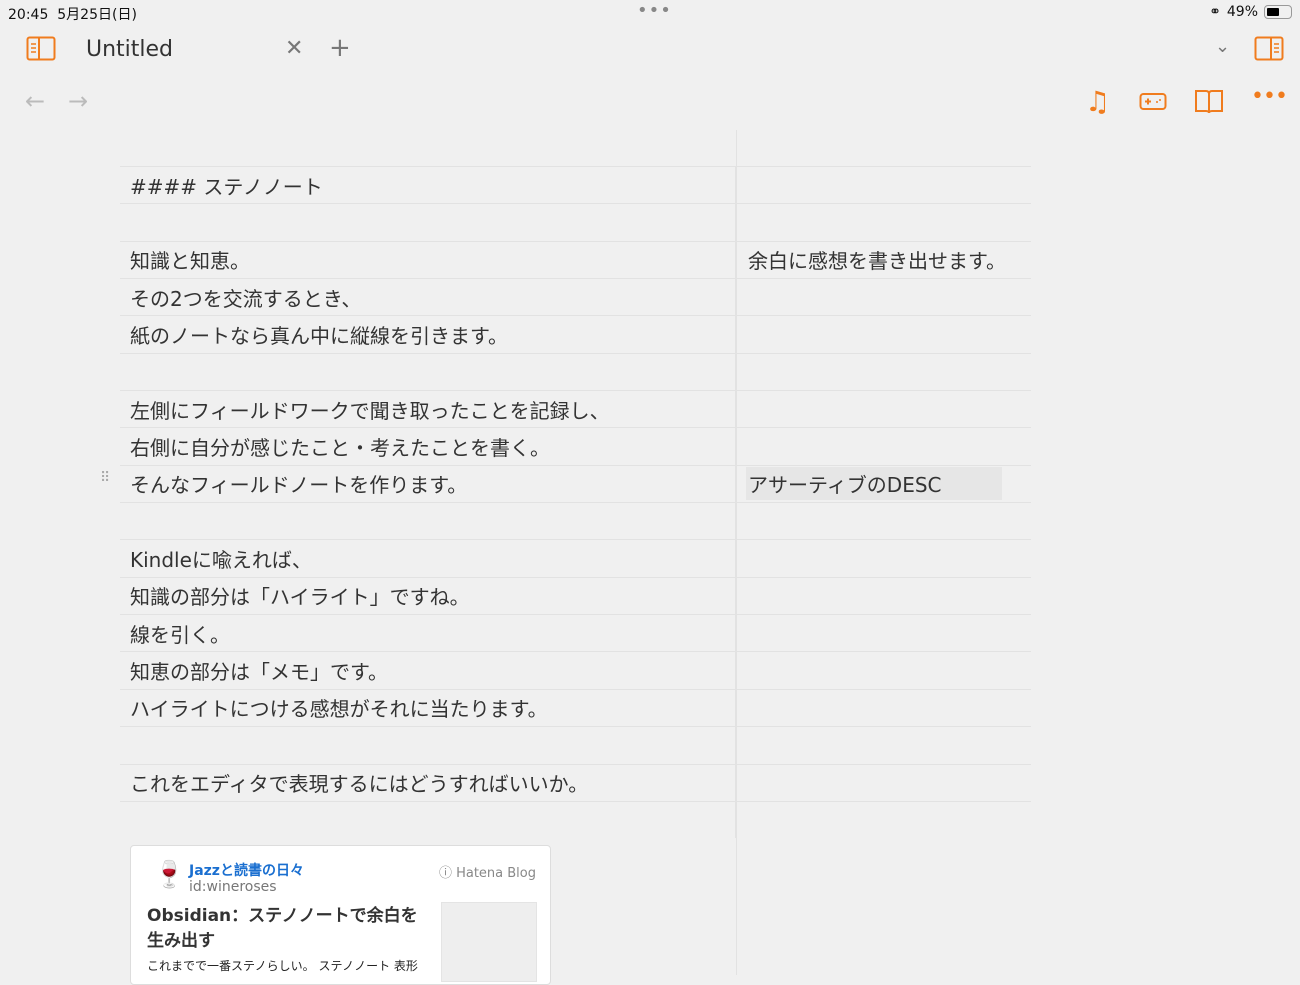 This screenshot has width=1300, height=985. What do you see at coordinates (1209, 102) in the screenshot?
I see `book-icon` at bounding box center [1209, 102].